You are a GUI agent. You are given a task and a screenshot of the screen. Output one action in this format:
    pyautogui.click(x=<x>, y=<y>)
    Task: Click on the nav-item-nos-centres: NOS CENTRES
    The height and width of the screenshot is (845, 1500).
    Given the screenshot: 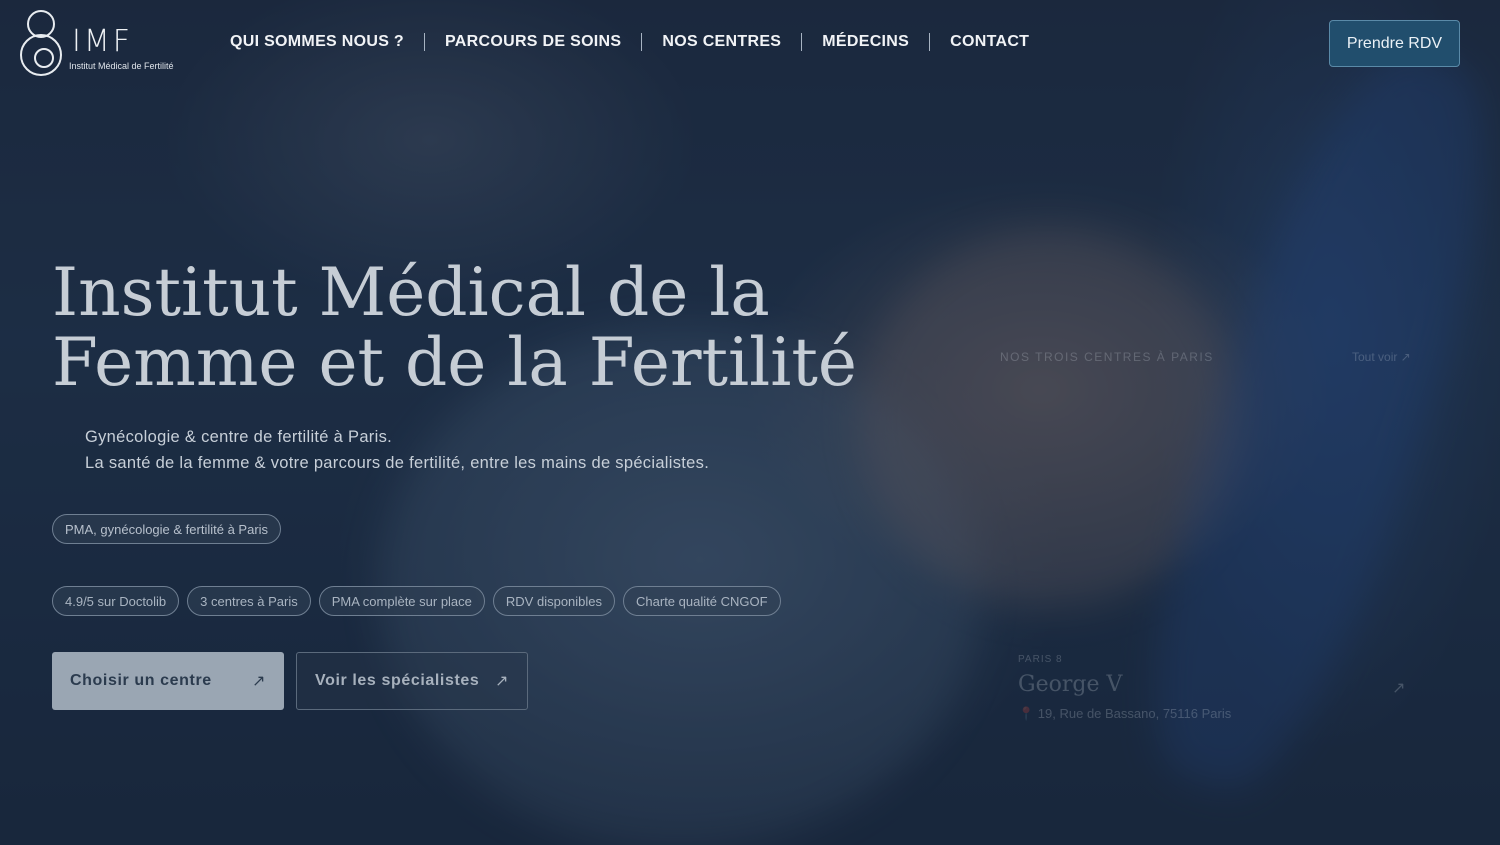 What is the action you would take?
    pyautogui.click(x=721, y=42)
    